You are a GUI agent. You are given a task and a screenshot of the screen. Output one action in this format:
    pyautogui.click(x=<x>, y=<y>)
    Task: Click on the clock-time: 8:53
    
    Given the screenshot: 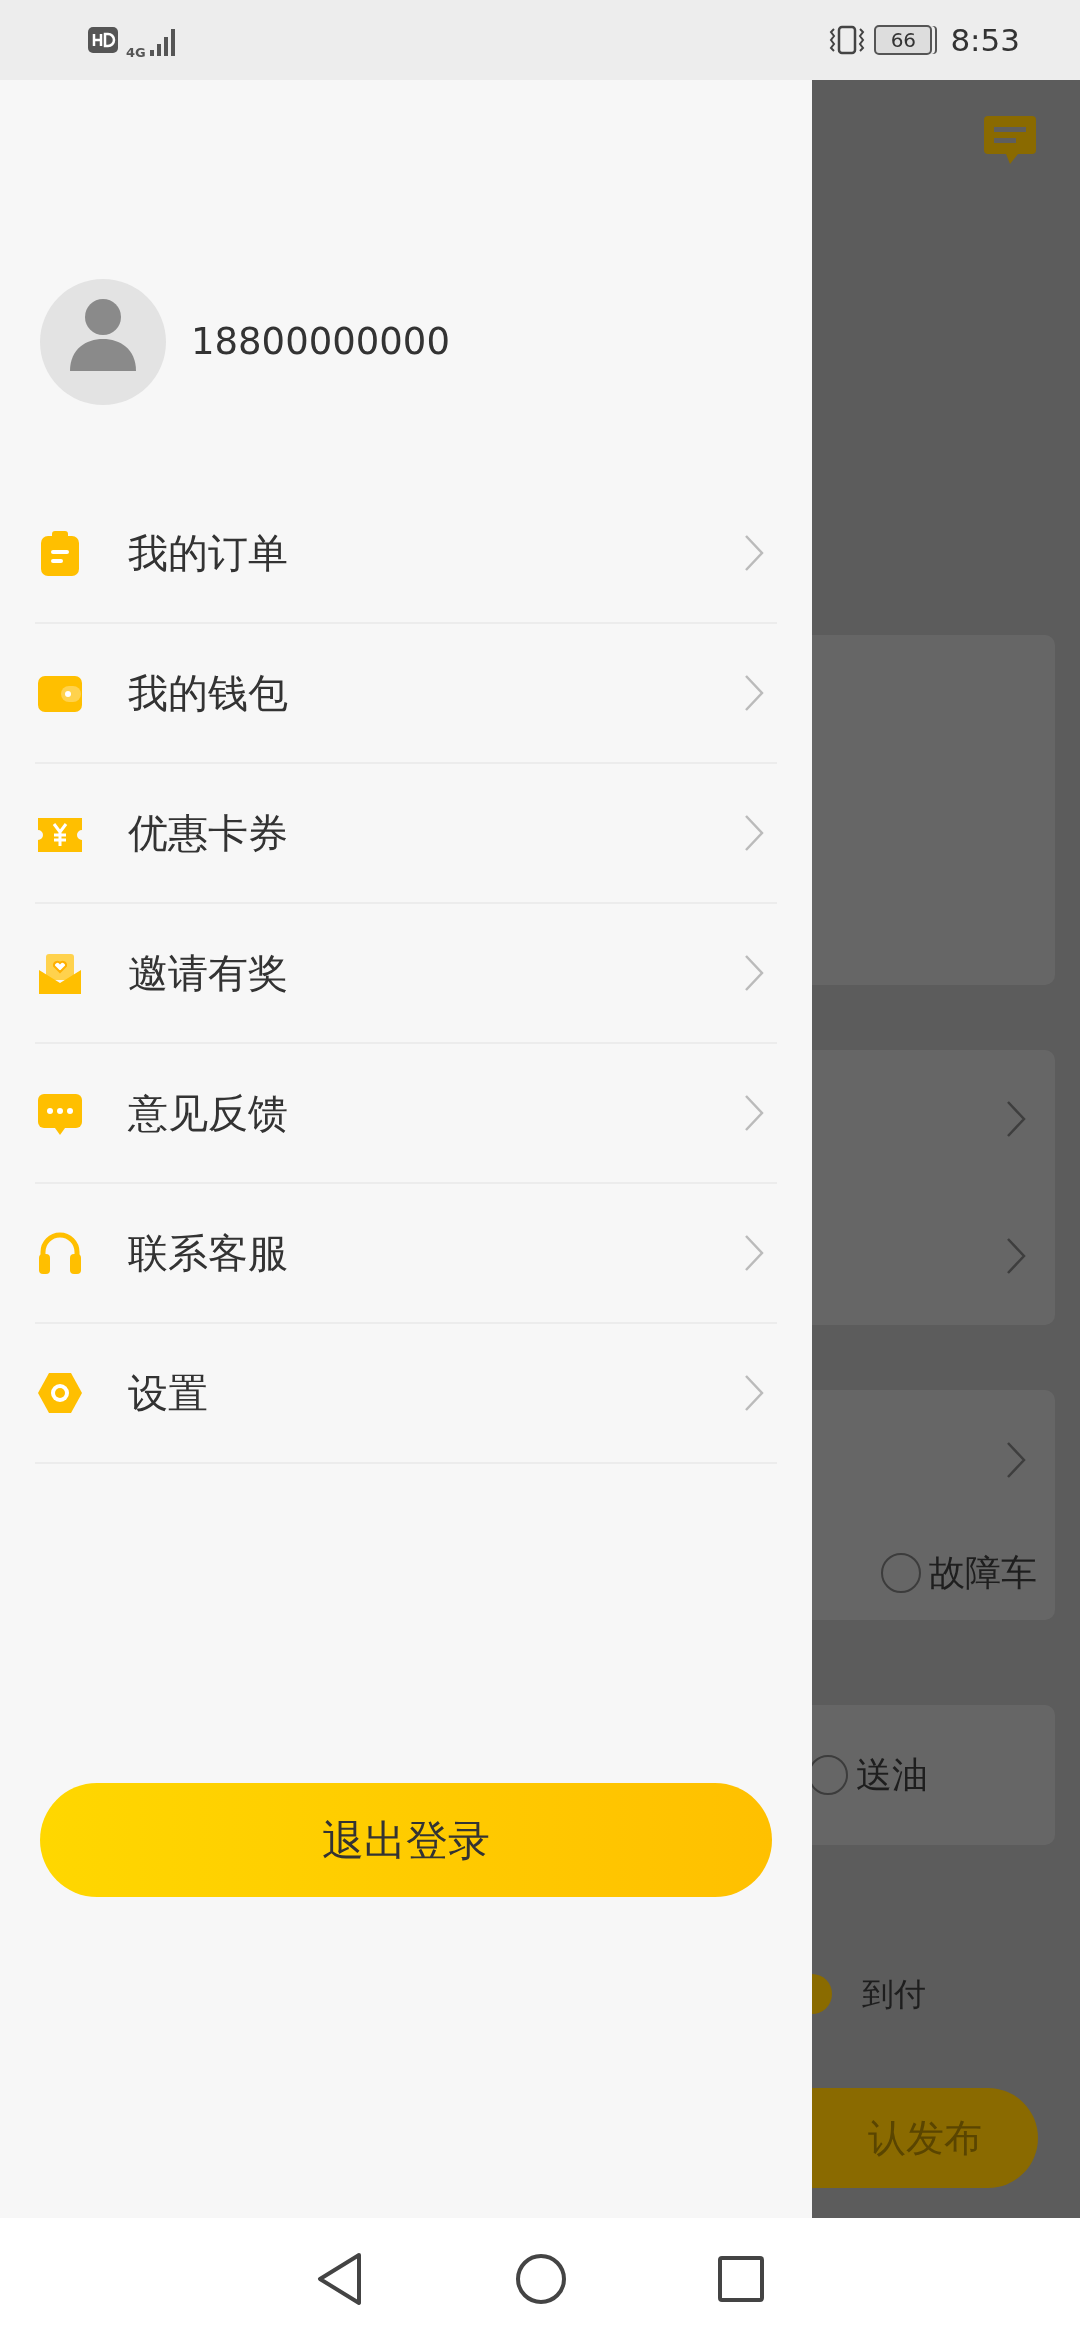 What is the action you would take?
    pyautogui.click(x=985, y=40)
    